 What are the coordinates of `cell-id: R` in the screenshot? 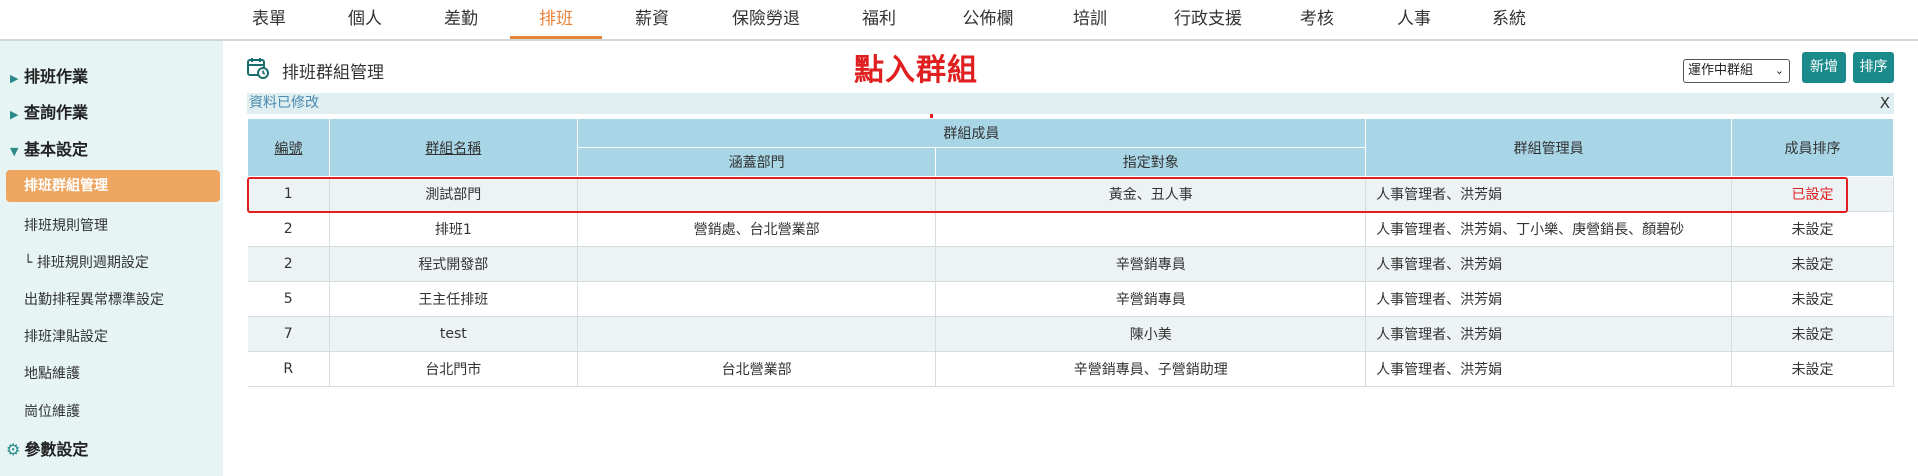 It's located at (288, 369).